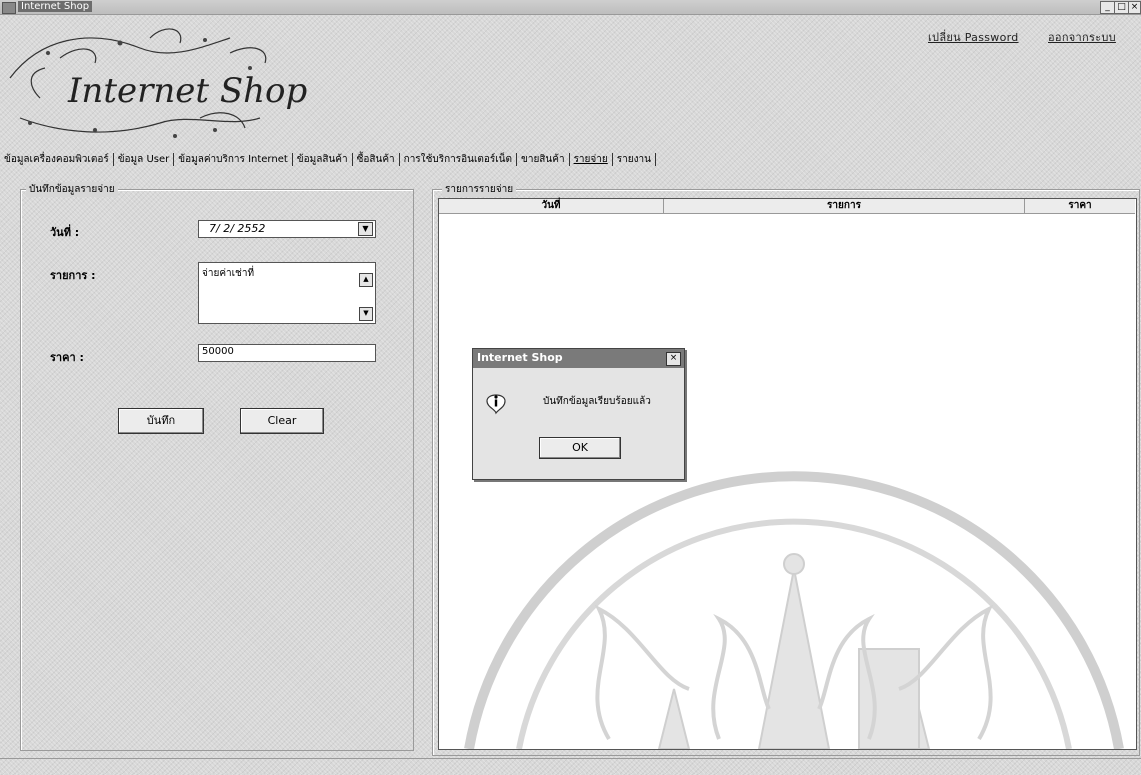 The image size is (1141, 775). What do you see at coordinates (844, 206) in the screenshot?
I see `column-header-item: รายการ` at bounding box center [844, 206].